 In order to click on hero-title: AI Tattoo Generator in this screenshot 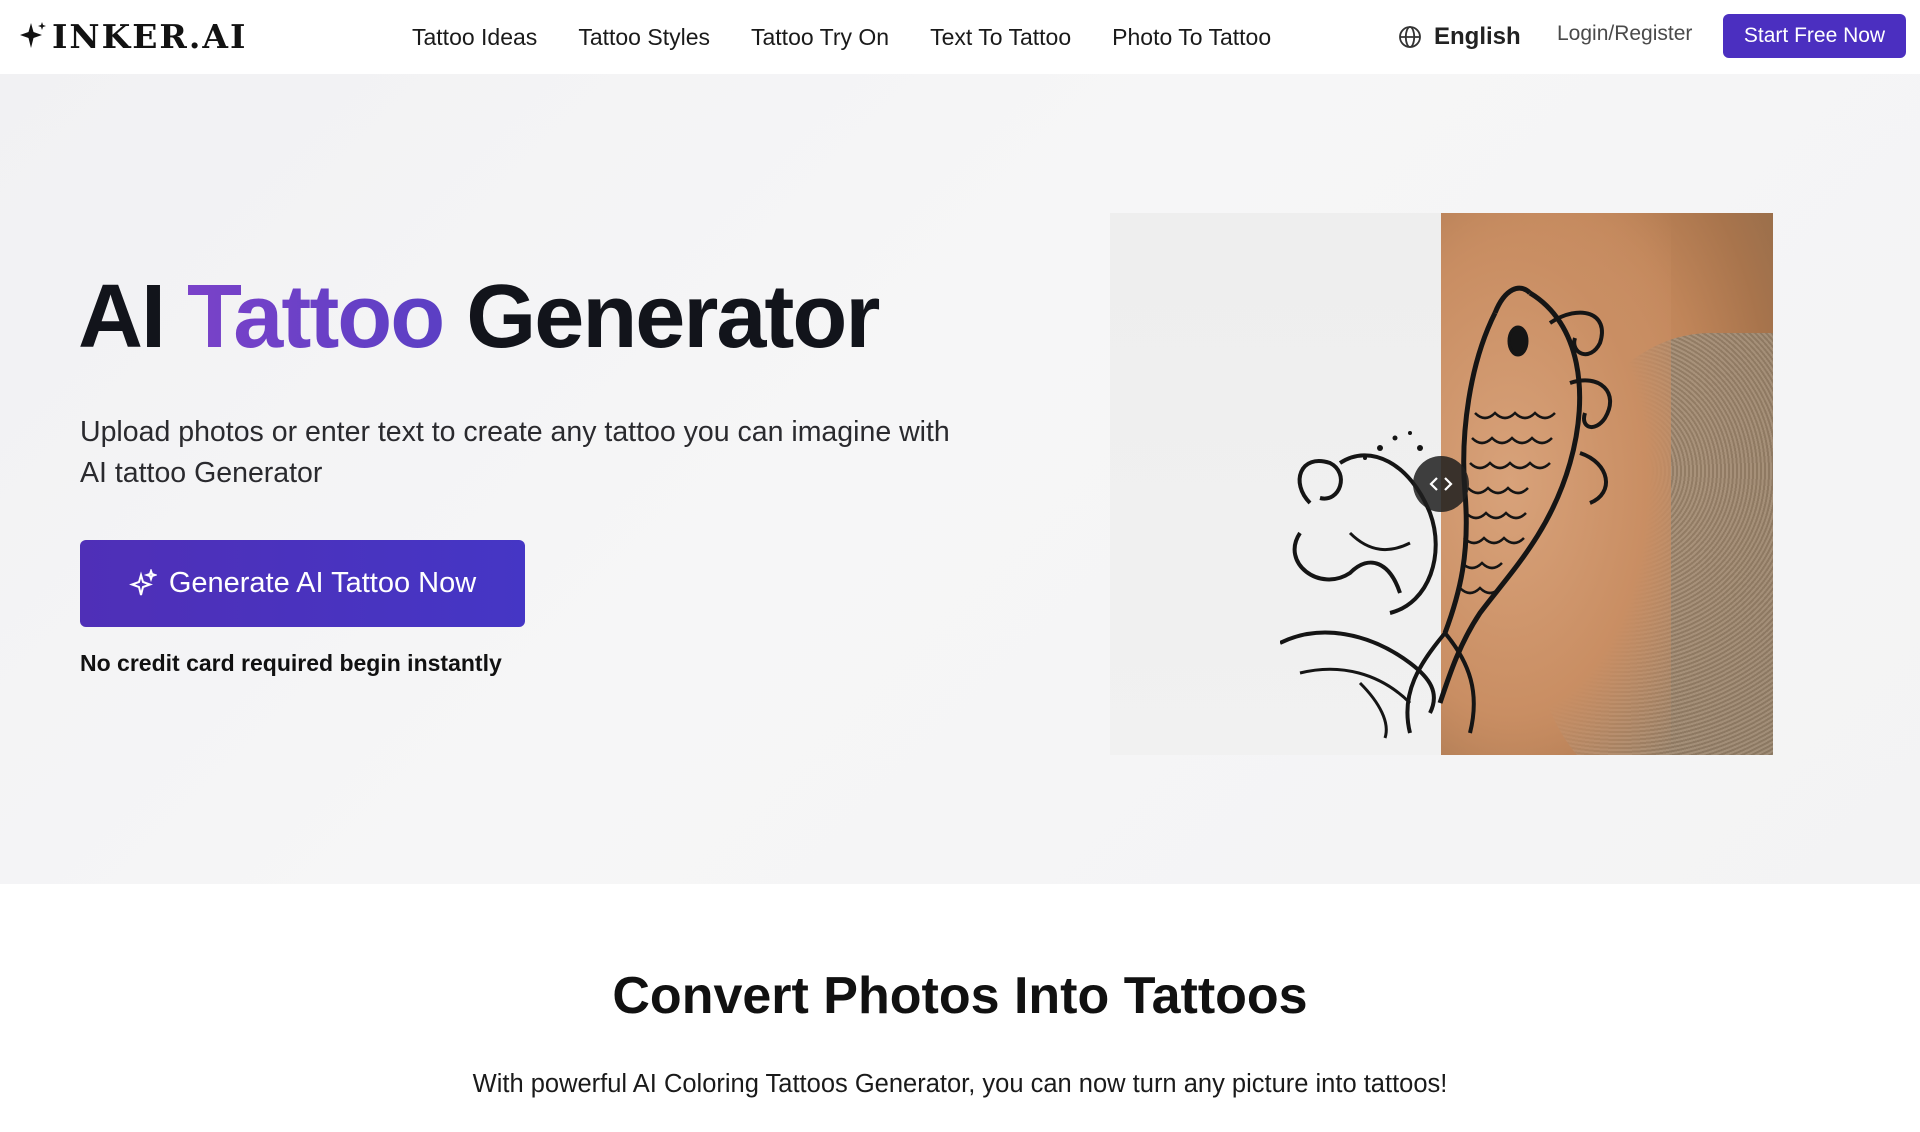, I will do `click(479, 317)`.